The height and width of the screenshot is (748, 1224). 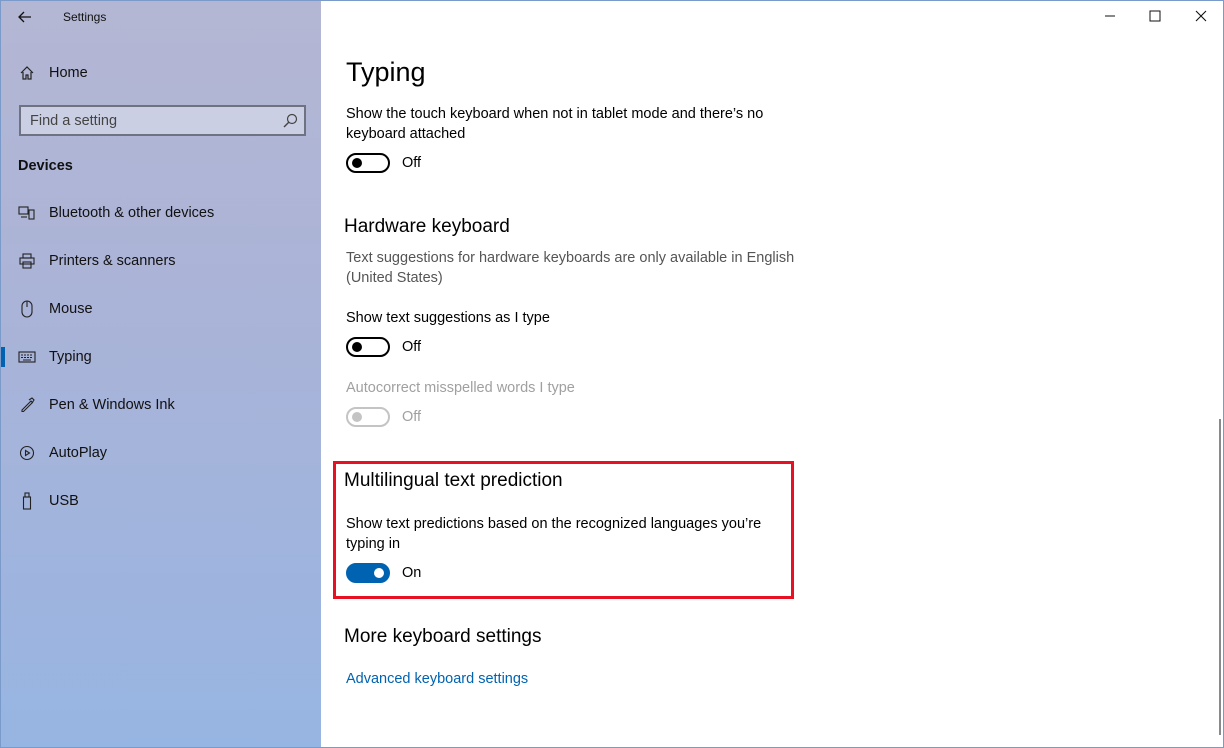 What do you see at coordinates (368, 163) in the screenshot?
I see `touch-keyboard-toggle` at bounding box center [368, 163].